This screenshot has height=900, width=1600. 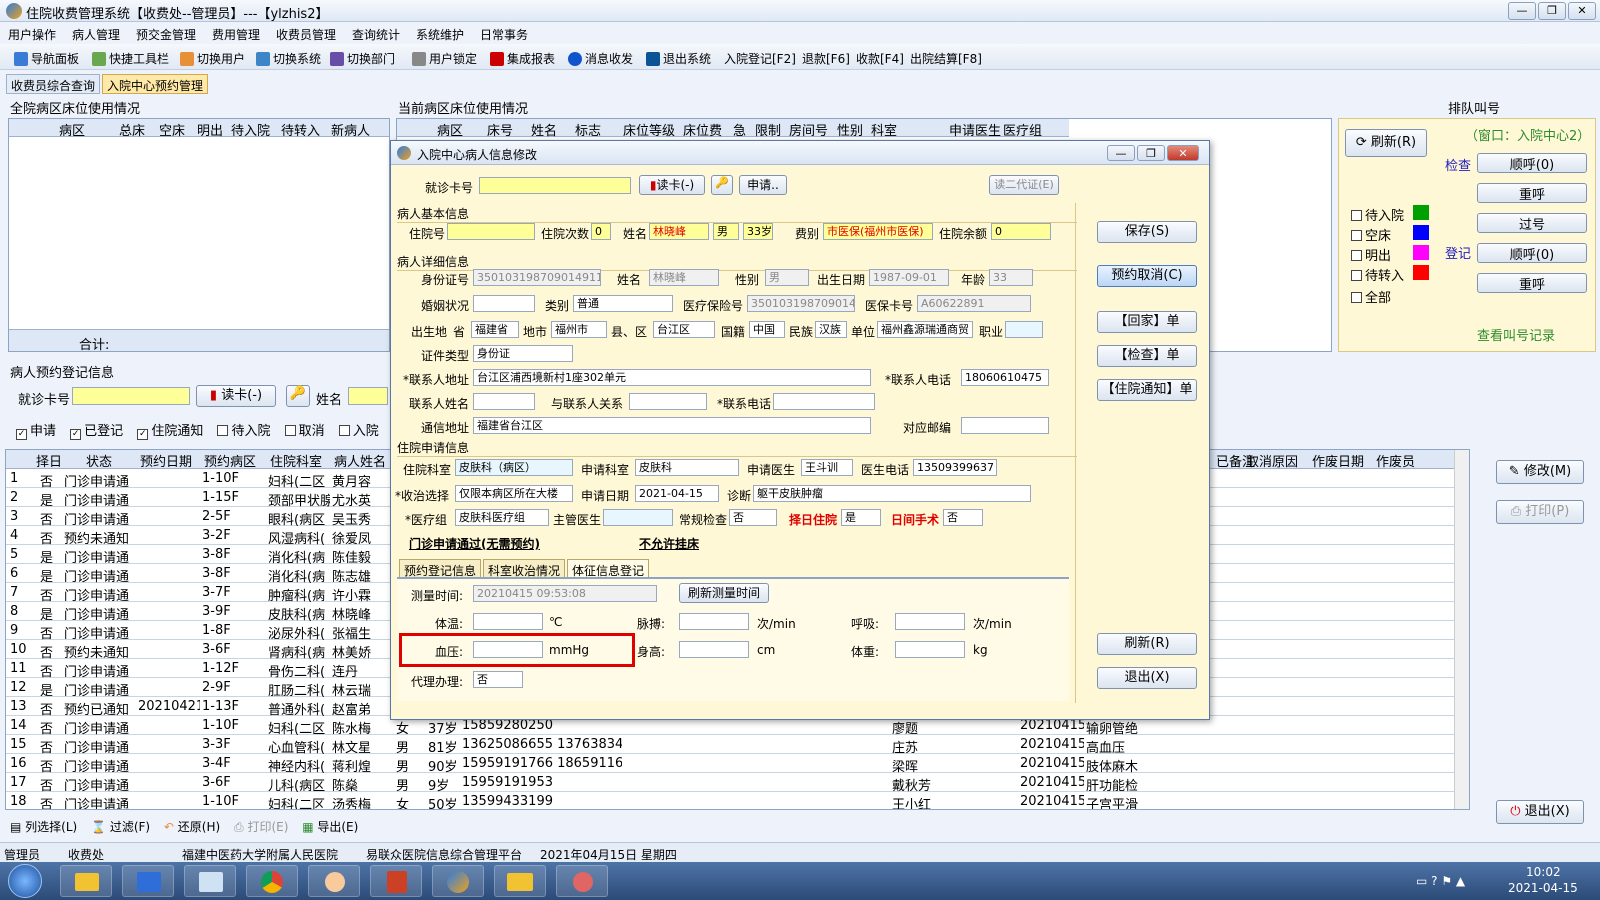 What do you see at coordinates (514, 493) in the screenshot?
I see `admit-select: 仅限本病区所在大楼` at bounding box center [514, 493].